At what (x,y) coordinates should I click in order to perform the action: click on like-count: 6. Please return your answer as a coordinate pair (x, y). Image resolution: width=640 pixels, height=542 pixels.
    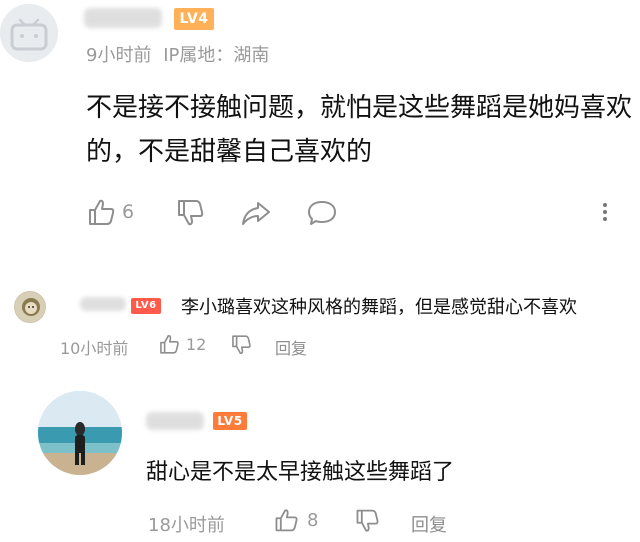
    Looking at the image, I should click on (128, 212).